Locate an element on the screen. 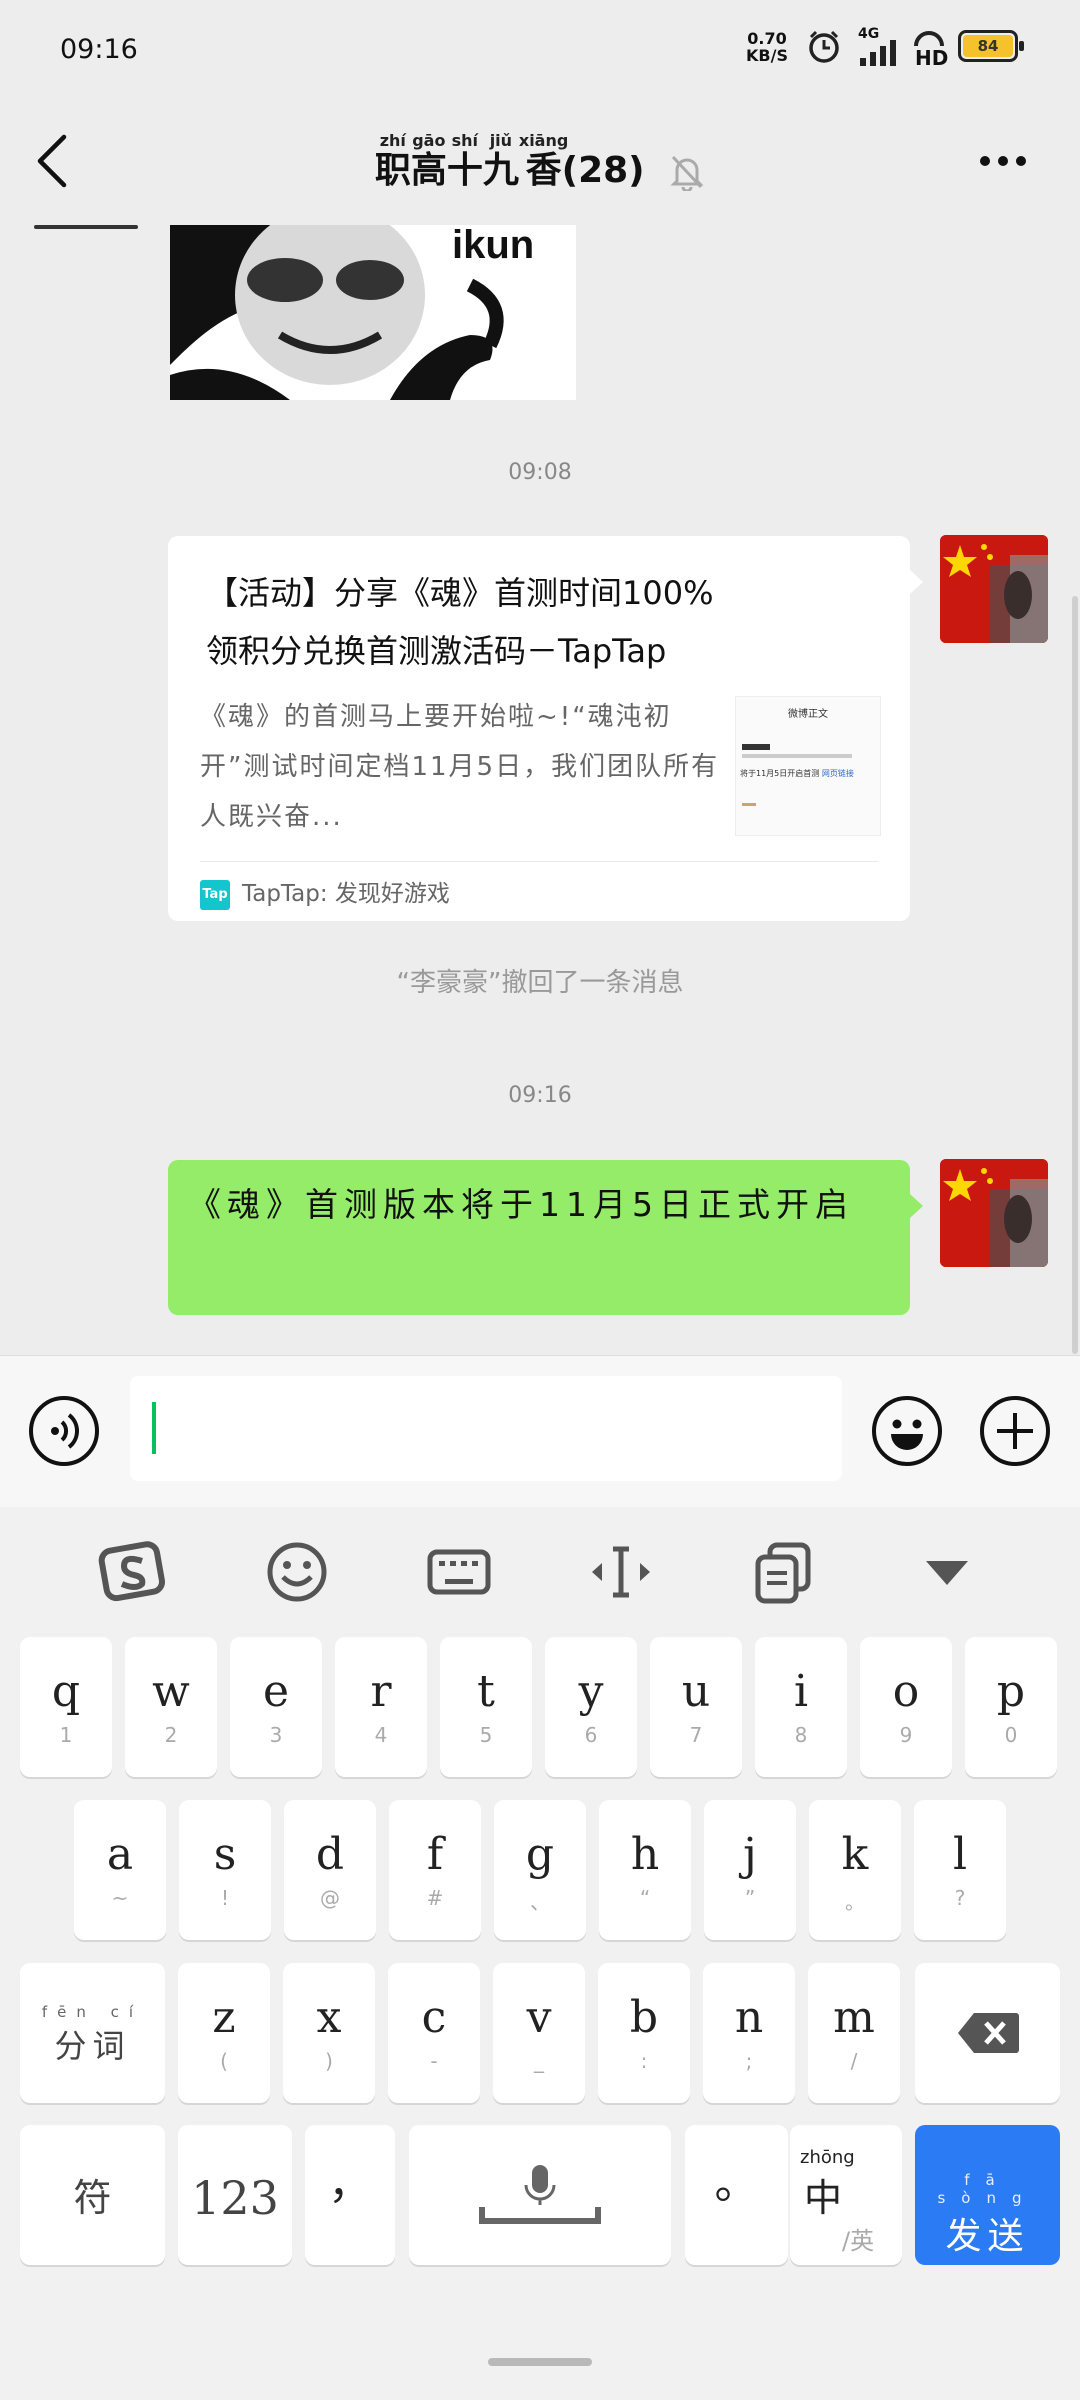  backspace-key is located at coordinates (987, 2033).